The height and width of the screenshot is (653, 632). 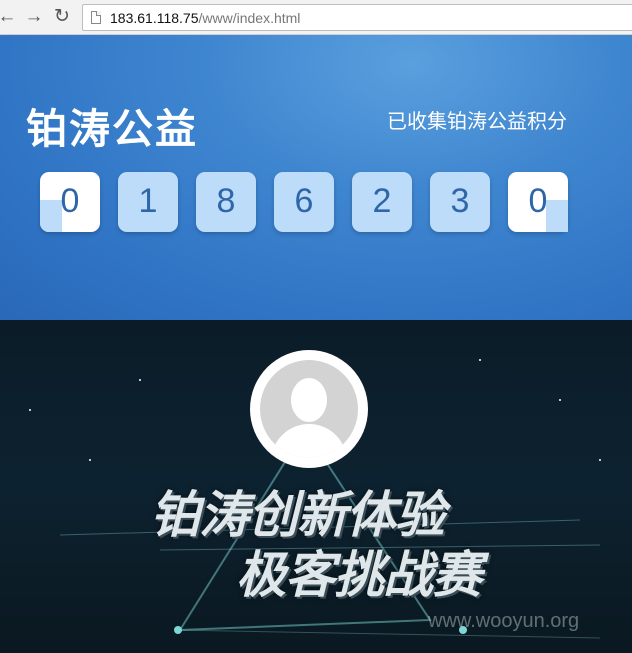 What do you see at coordinates (304, 202) in the screenshot?
I see `counter-digit: 6` at bounding box center [304, 202].